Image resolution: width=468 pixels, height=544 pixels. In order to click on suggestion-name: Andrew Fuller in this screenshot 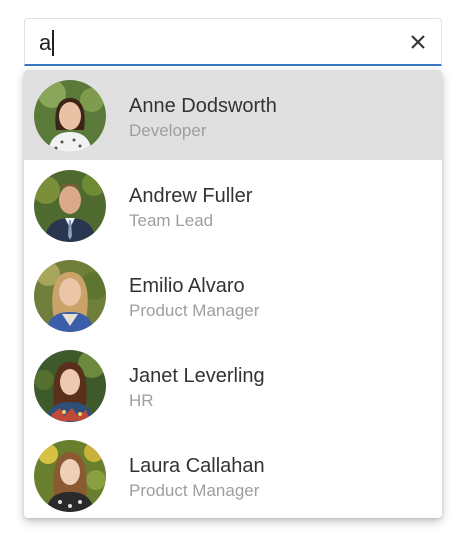, I will do `click(191, 196)`.